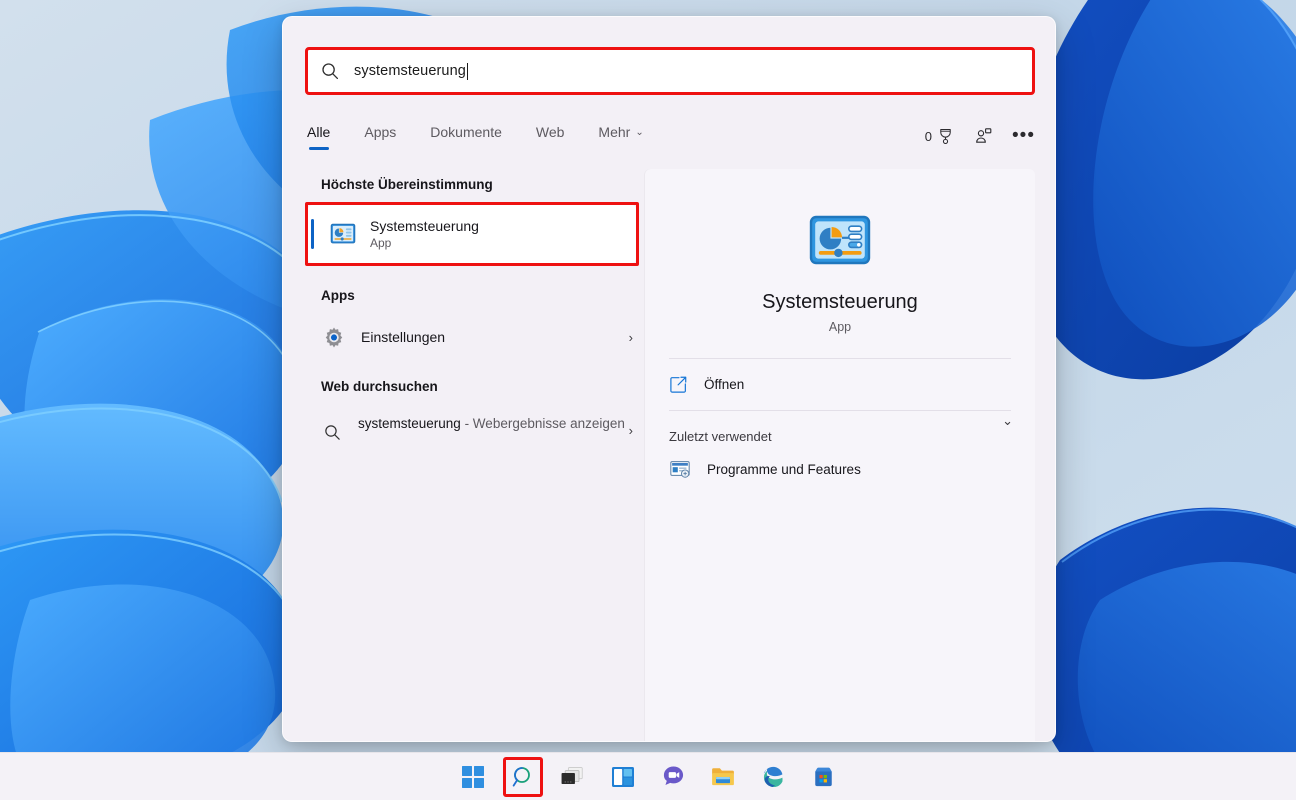  What do you see at coordinates (670, 141) in the screenshot?
I see `filter-tab-bar: Alle Apps Dokumente Web Mehr ⌄ 0 •••` at bounding box center [670, 141].